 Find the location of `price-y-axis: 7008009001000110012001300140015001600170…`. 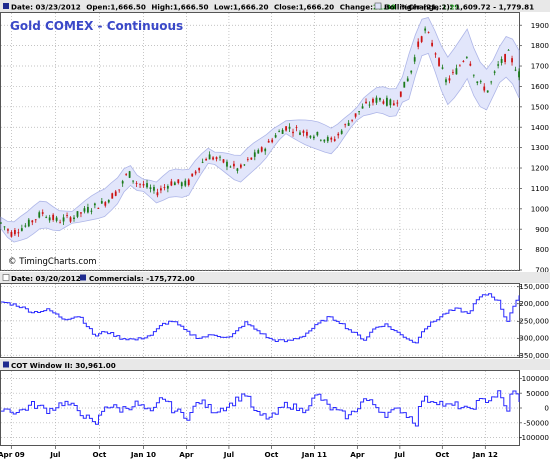

price-y-axis: 7008009001000110012001300140015001600170… is located at coordinates (534, 148).